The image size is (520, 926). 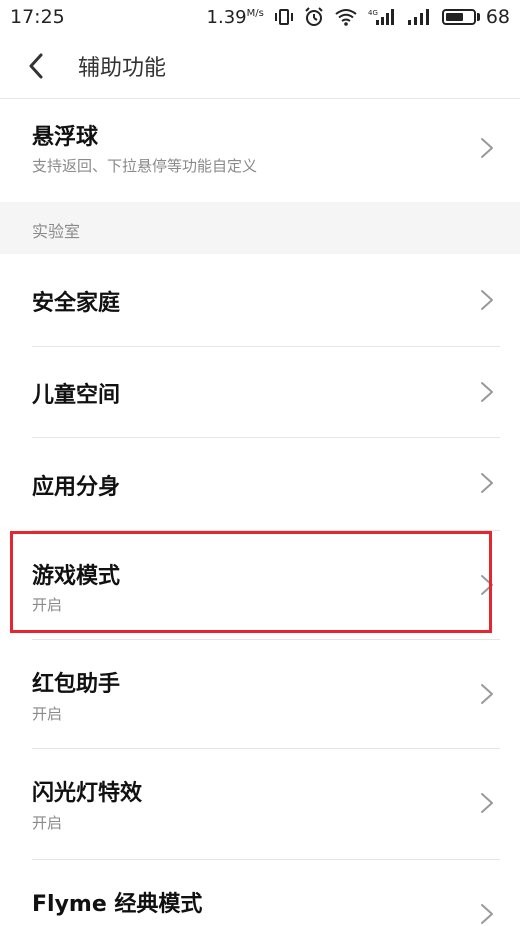 I want to click on battery-percent: 68, so click(x=497, y=17).